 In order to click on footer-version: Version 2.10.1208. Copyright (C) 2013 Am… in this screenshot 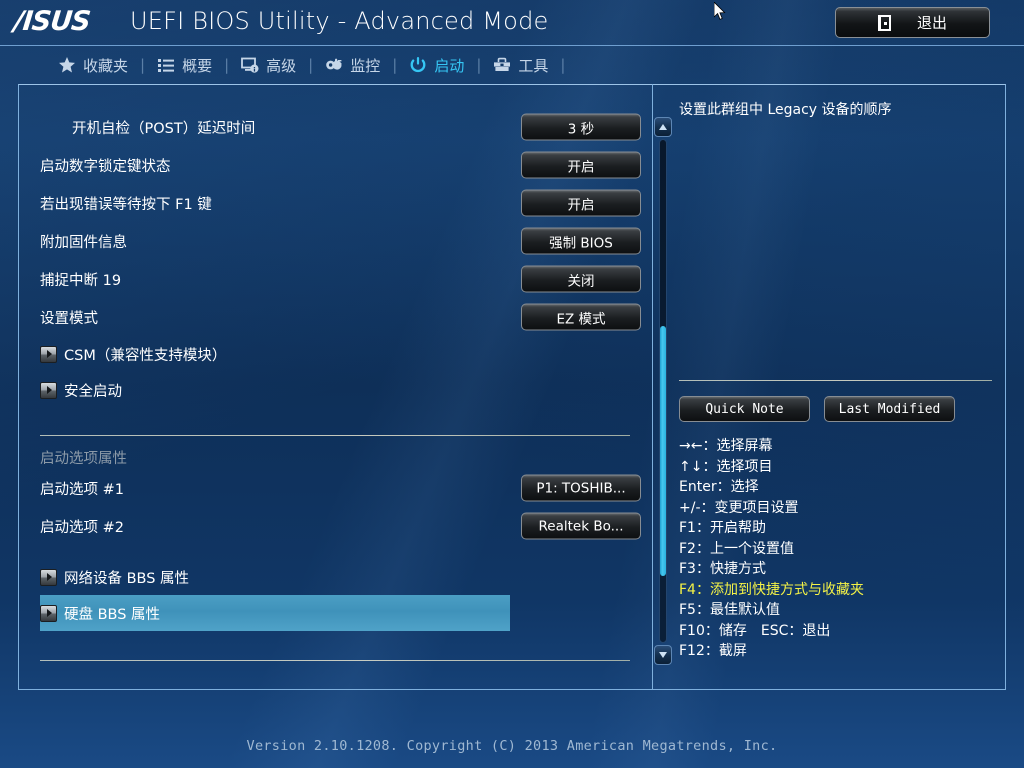, I will do `click(512, 746)`.